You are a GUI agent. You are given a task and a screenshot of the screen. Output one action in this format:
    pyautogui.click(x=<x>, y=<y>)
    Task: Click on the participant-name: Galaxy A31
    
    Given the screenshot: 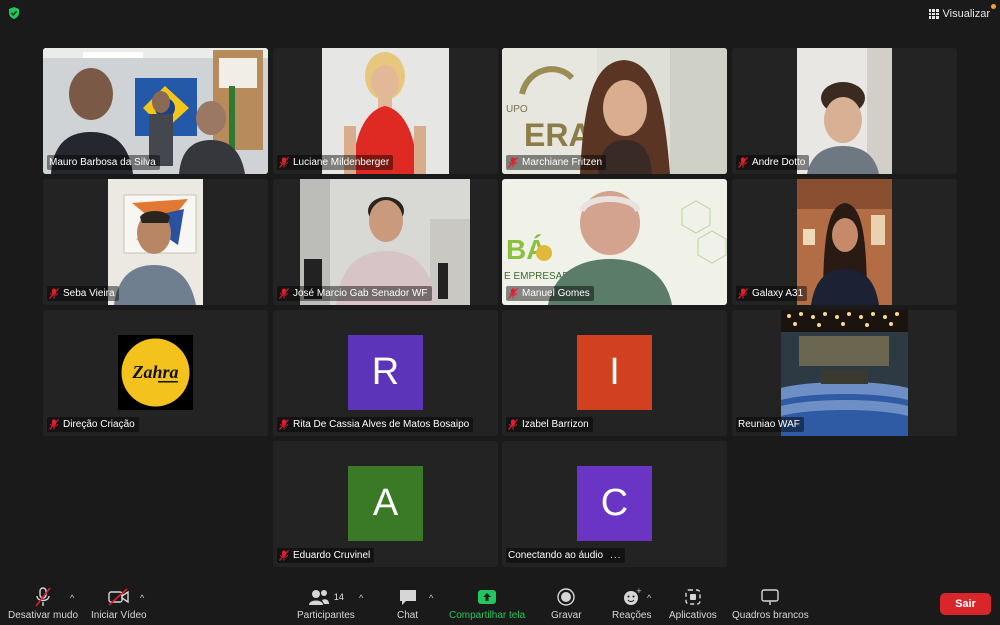 What is the action you would take?
    pyautogui.click(x=778, y=293)
    